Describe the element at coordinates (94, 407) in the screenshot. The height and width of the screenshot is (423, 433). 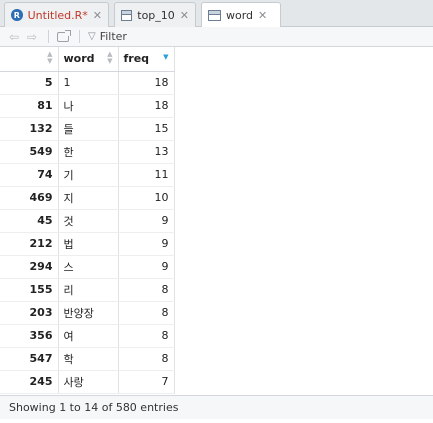
I see `entries-info: Showing 1 to 14 of 580 entries` at that location.